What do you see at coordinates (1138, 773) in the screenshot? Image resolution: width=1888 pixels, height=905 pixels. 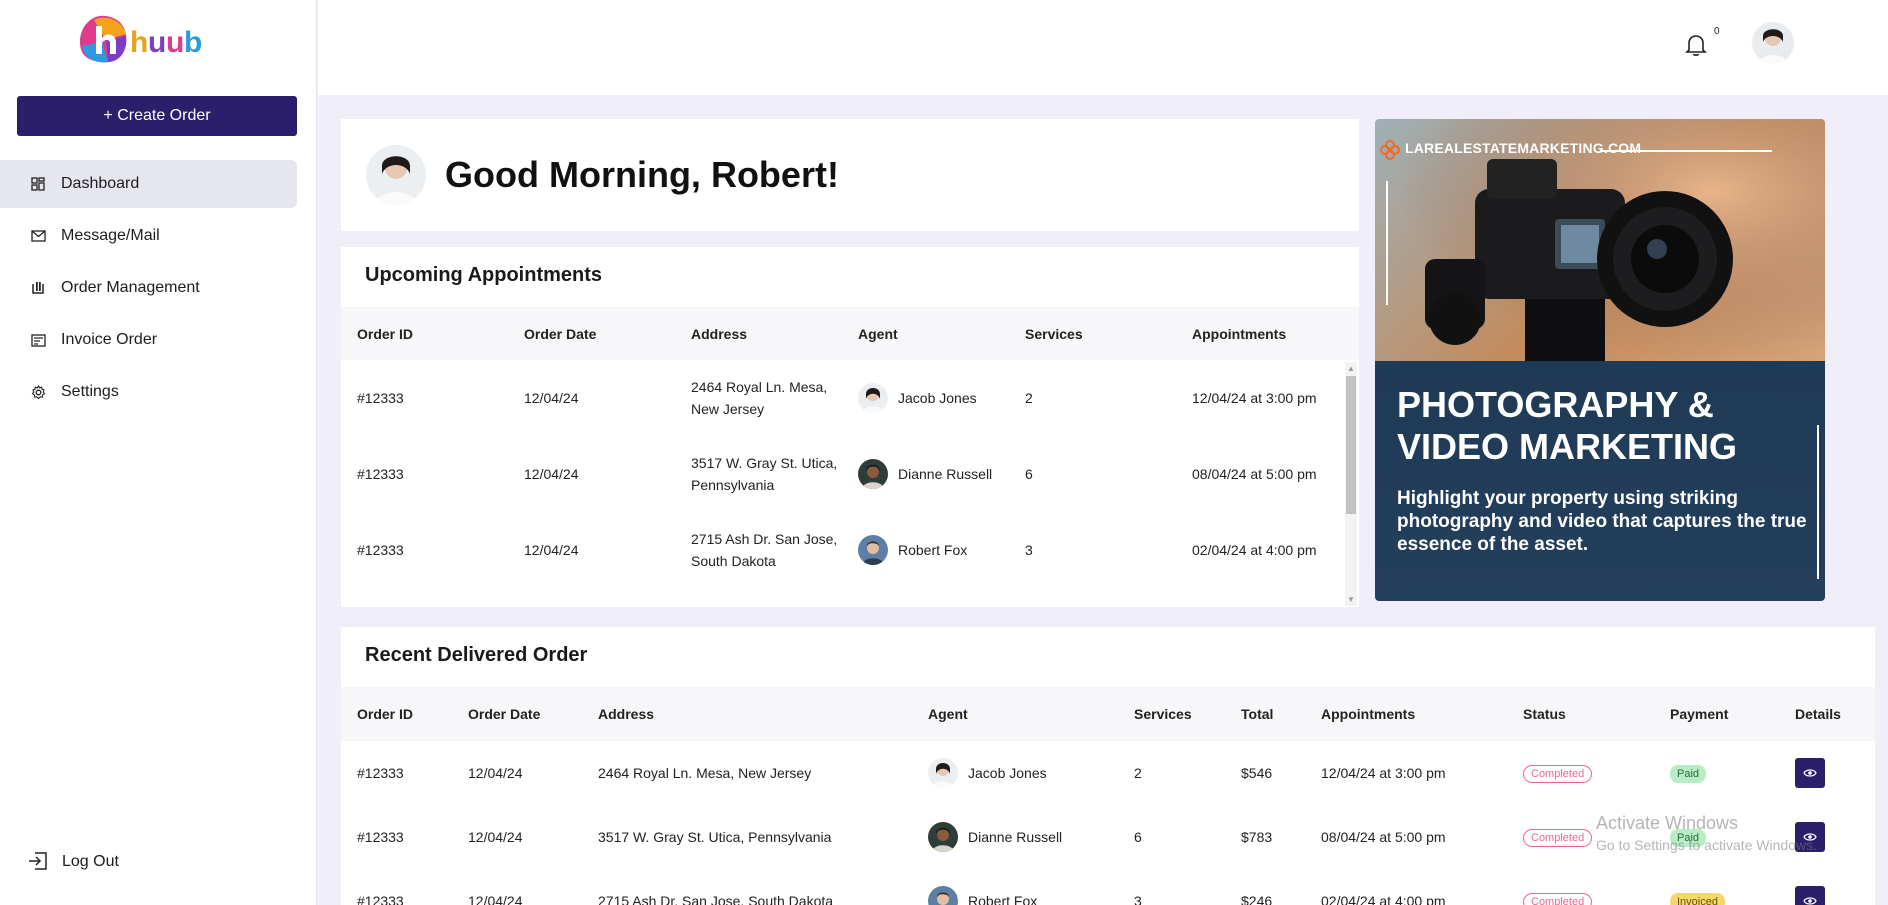 I see `services-count: 2` at bounding box center [1138, 773].